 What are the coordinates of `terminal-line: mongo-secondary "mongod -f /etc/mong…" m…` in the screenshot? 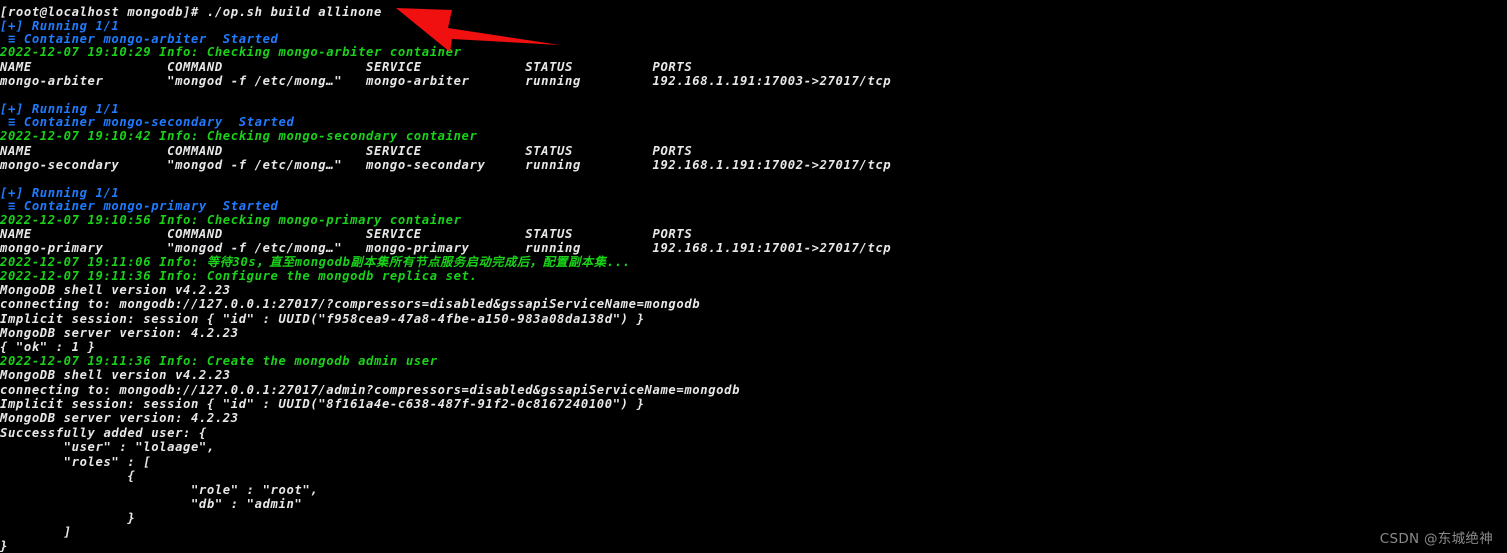 It's located at (446, 165).